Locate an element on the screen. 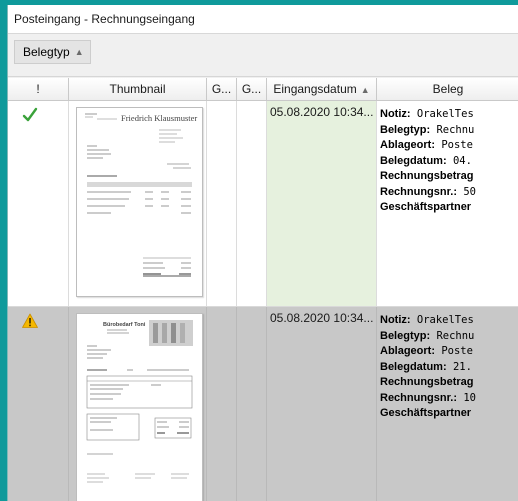  thumbnail-cell: Bürobedarf Toni is located at coordinates (138, 404).